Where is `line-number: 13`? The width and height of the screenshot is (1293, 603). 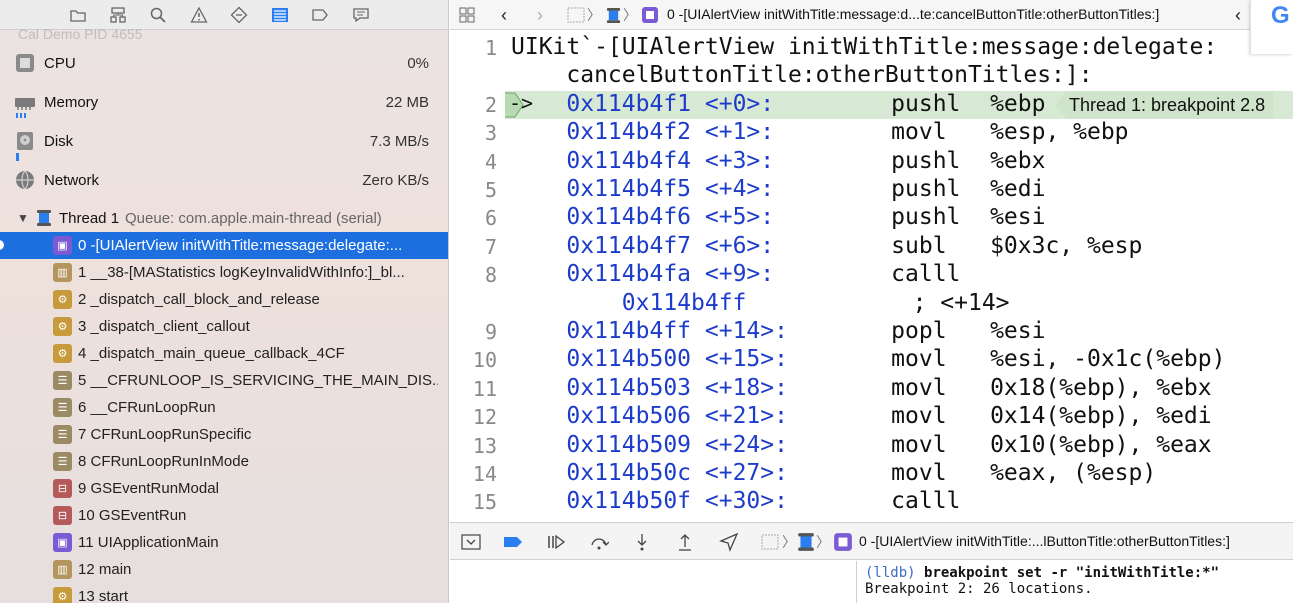 line-number: 13 is located at coordinates (473, 446).